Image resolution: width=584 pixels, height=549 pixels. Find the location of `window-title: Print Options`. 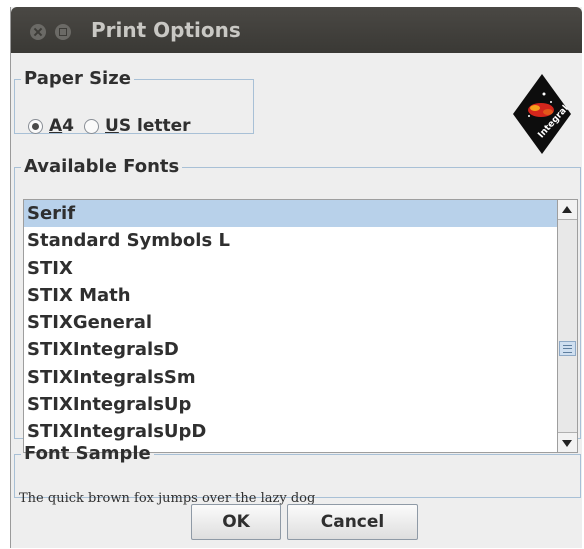

window-title: Print Options is located at coordinates (166, 30).